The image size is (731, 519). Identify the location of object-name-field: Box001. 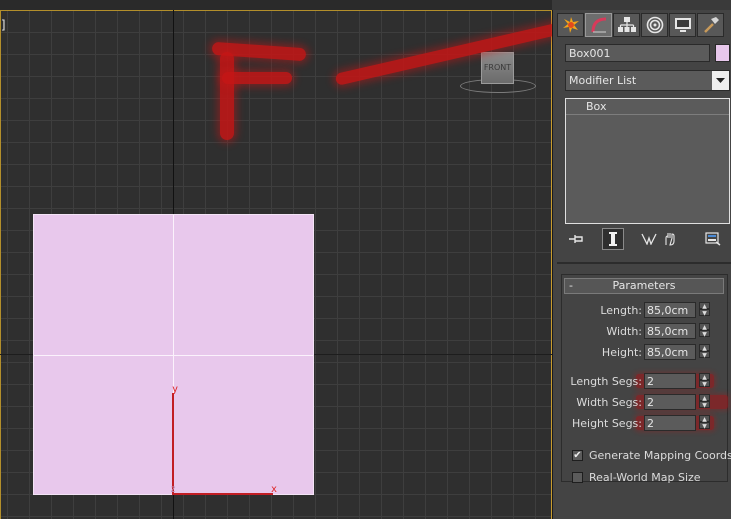
(637, 53).